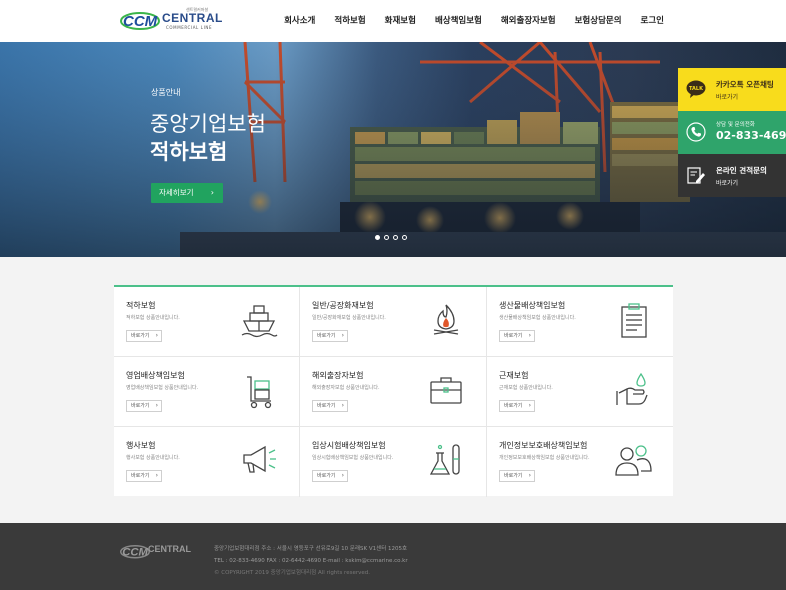 This screenshot has height=590, width=786. Describe the element at coordinates (346, 388) in the screenshot. I see `product-desc: 해외출장자보험 상품안내입니다.` at that location.